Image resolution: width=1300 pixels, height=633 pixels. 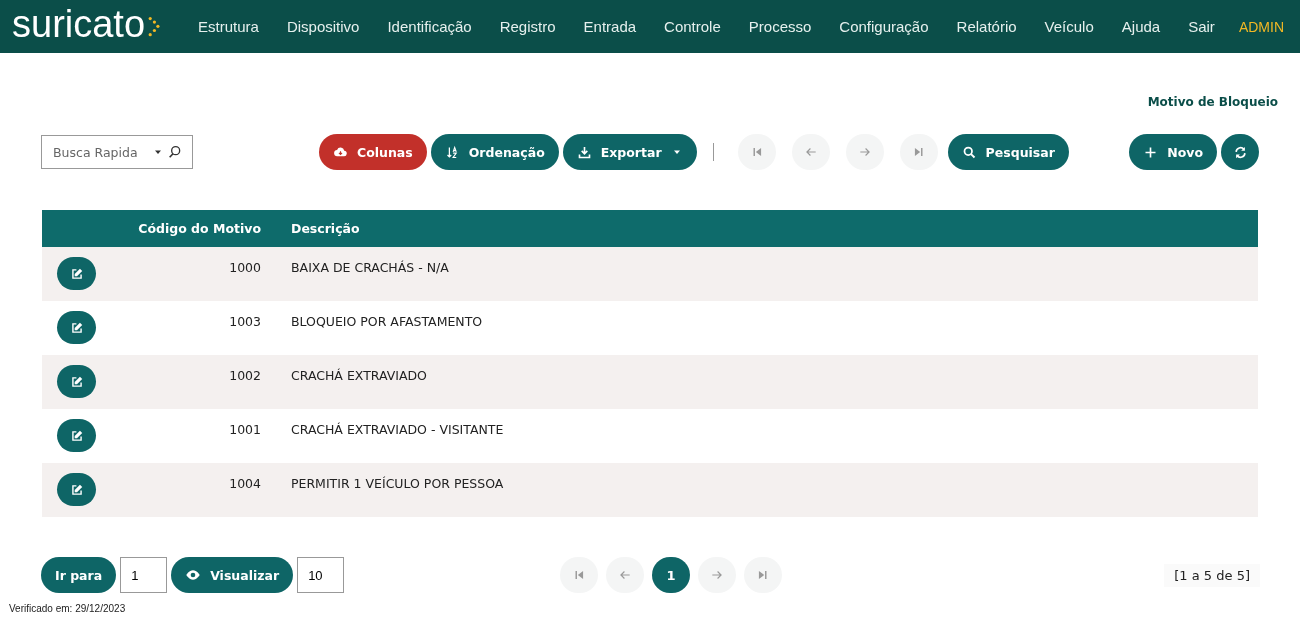 What do you see at coordinates (232, 575) in the screenshot?
I see `view-button: Visualizar` at bounding box center [232, 575].